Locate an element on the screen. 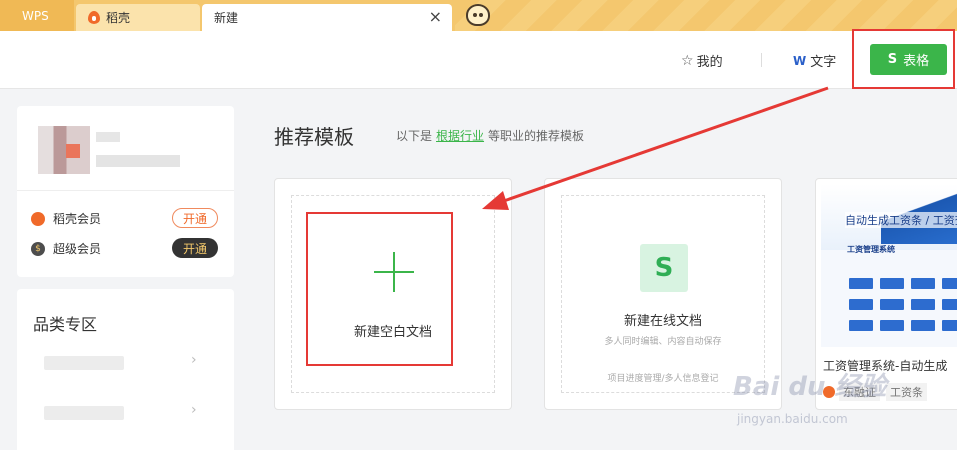  star-icon: ☆ is located at coordinates (687, 60).